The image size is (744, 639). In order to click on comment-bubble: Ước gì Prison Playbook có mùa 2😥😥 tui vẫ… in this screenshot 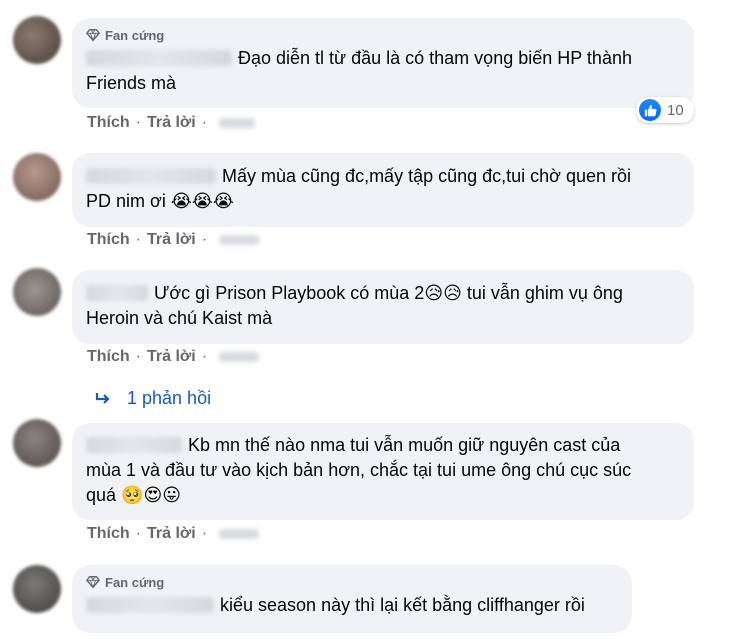, I will do `click(383, 307)`.